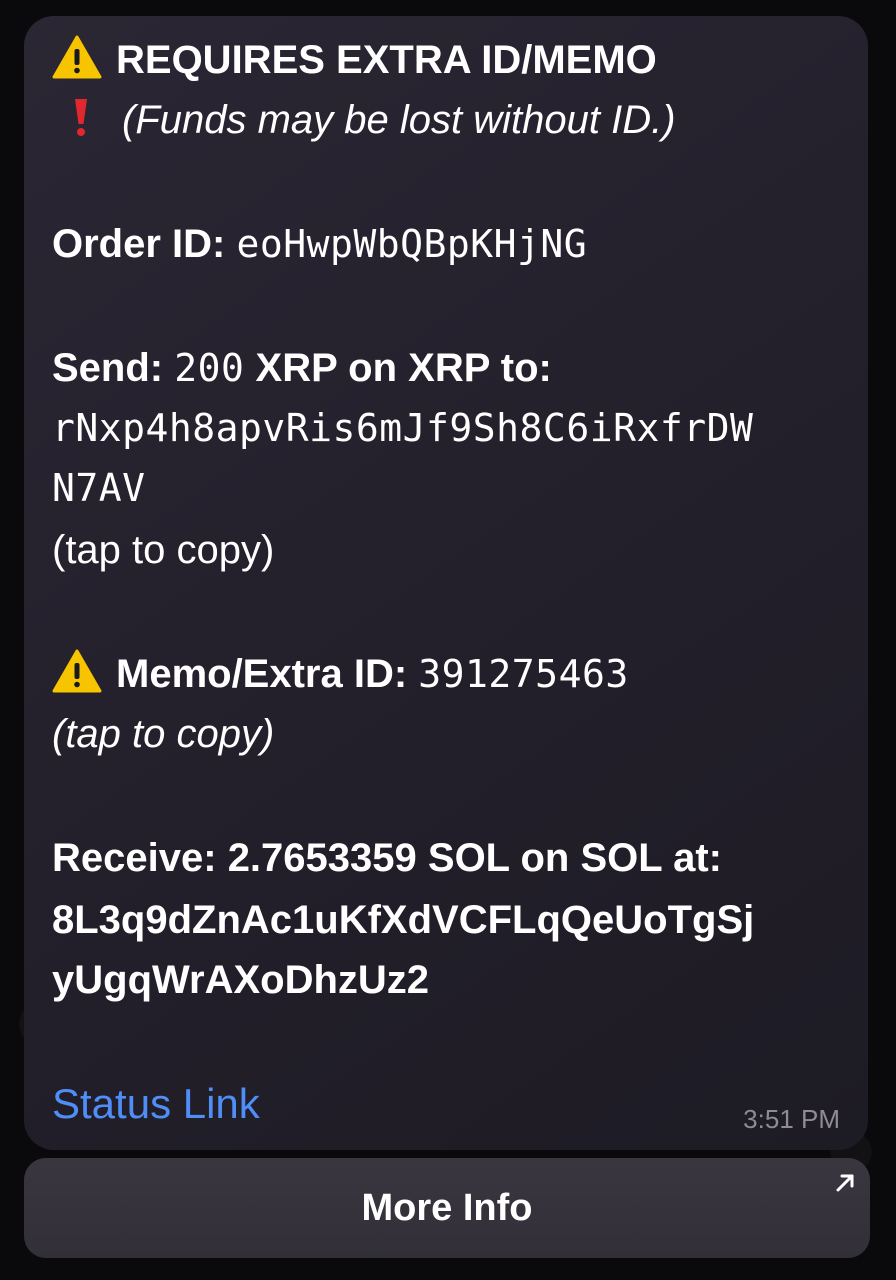  Describe the element at coordinates (134, 858) in the screenshot. I see `receive-label: Receive:` at that location.